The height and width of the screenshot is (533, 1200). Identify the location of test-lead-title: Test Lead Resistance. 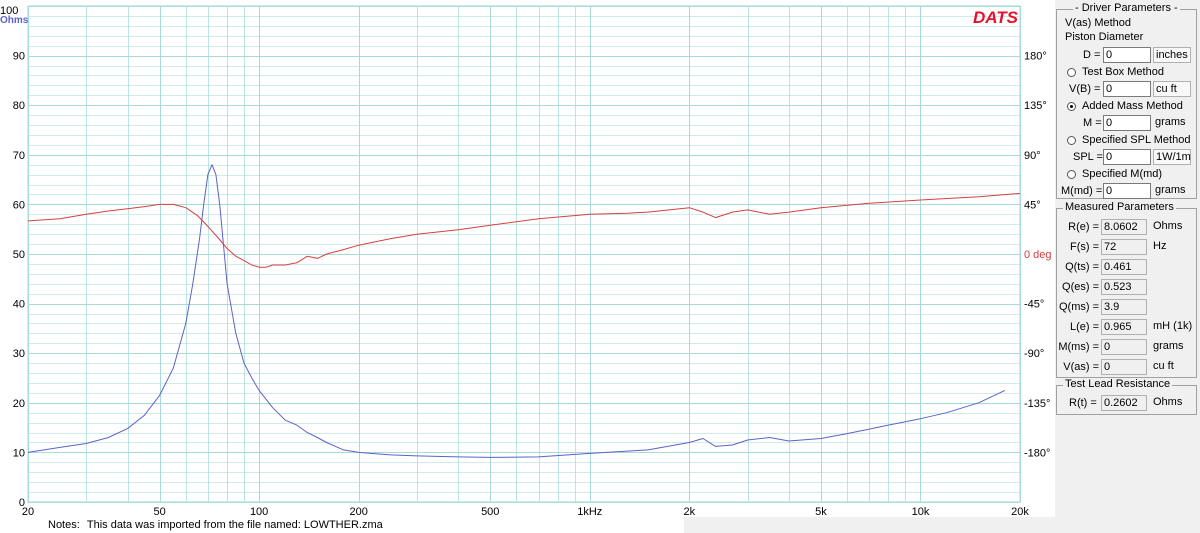
(1118, 384).